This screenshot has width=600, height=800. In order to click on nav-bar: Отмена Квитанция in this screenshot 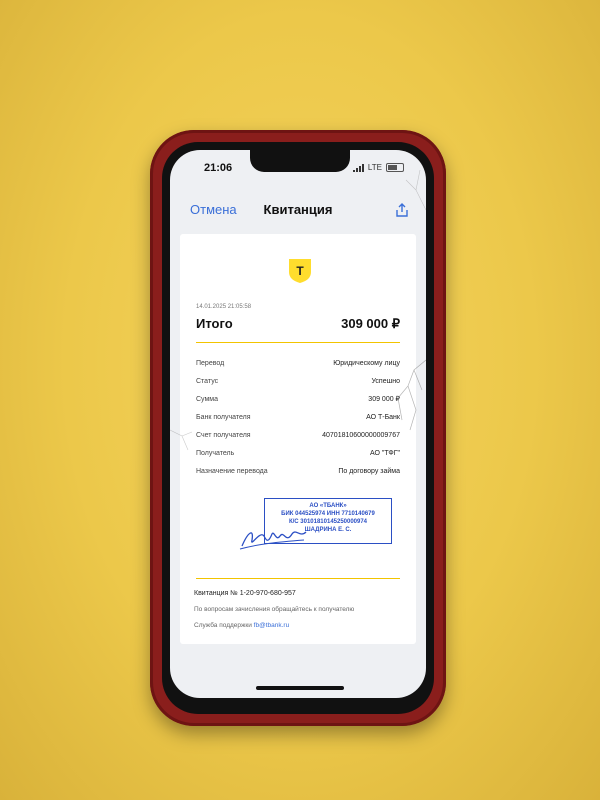, I will do `click(298, 211)`.